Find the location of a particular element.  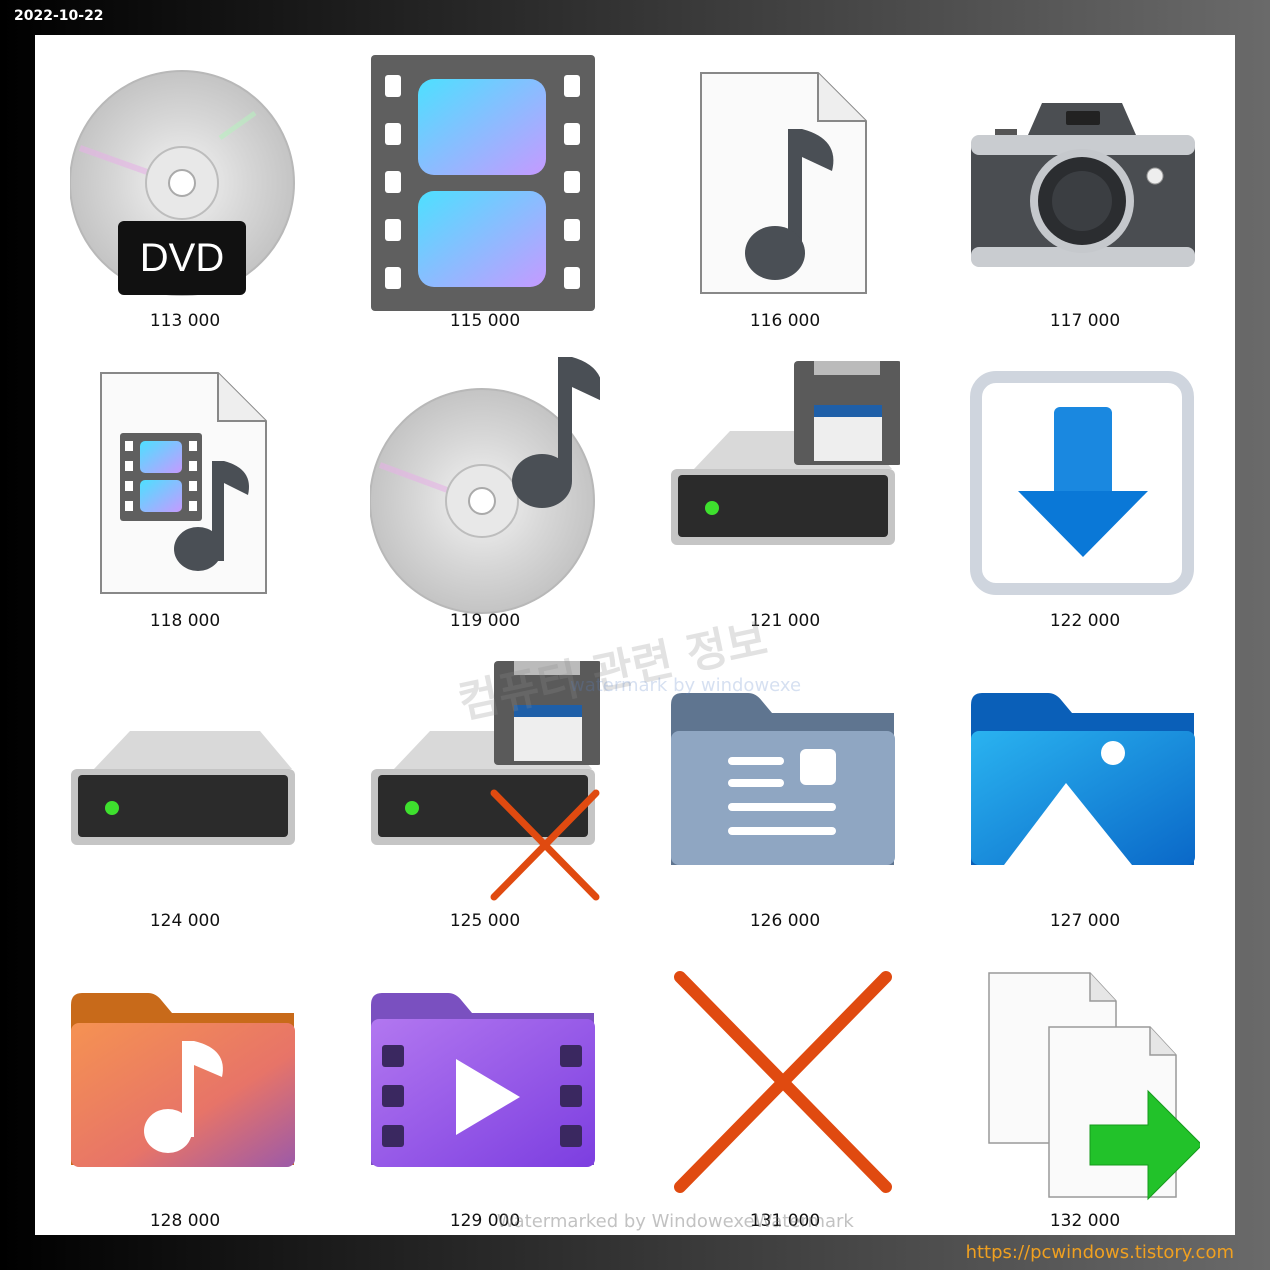

icon-label: 127 000 is located at coordinates (1085, 921).